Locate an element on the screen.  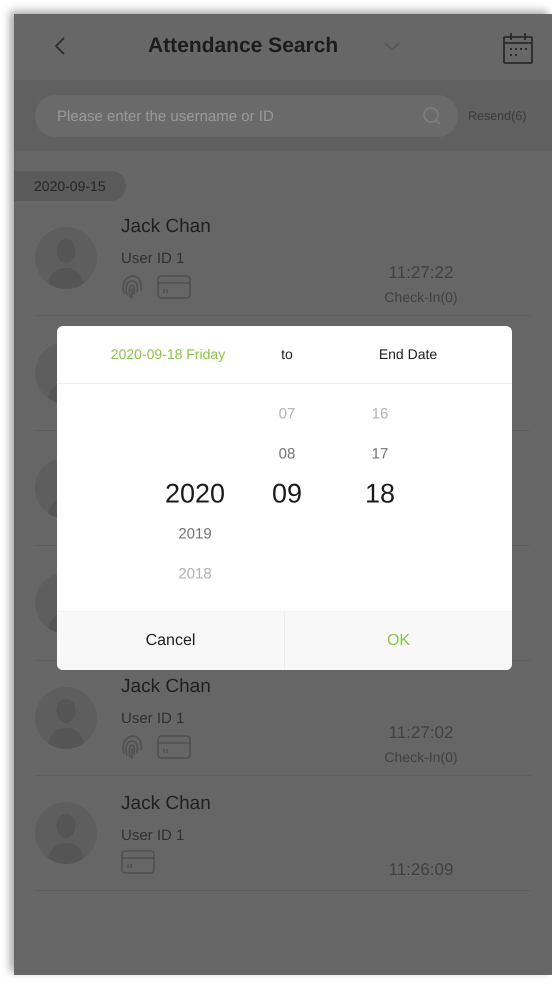
picker-option: 09 is located at coordinates (287, 494).